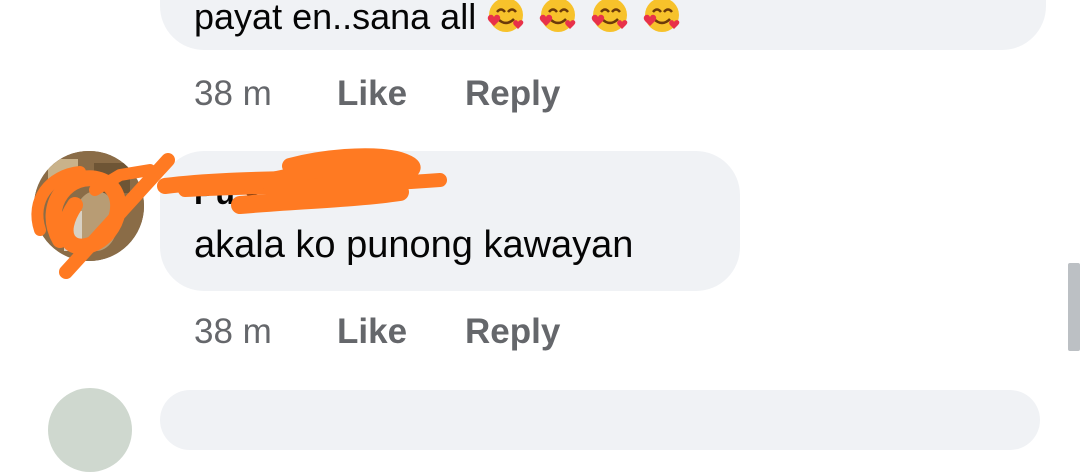 This screenshot has width=1080, height=472. I want to click on comment-text: payat en..sana all, so click(439, 18).